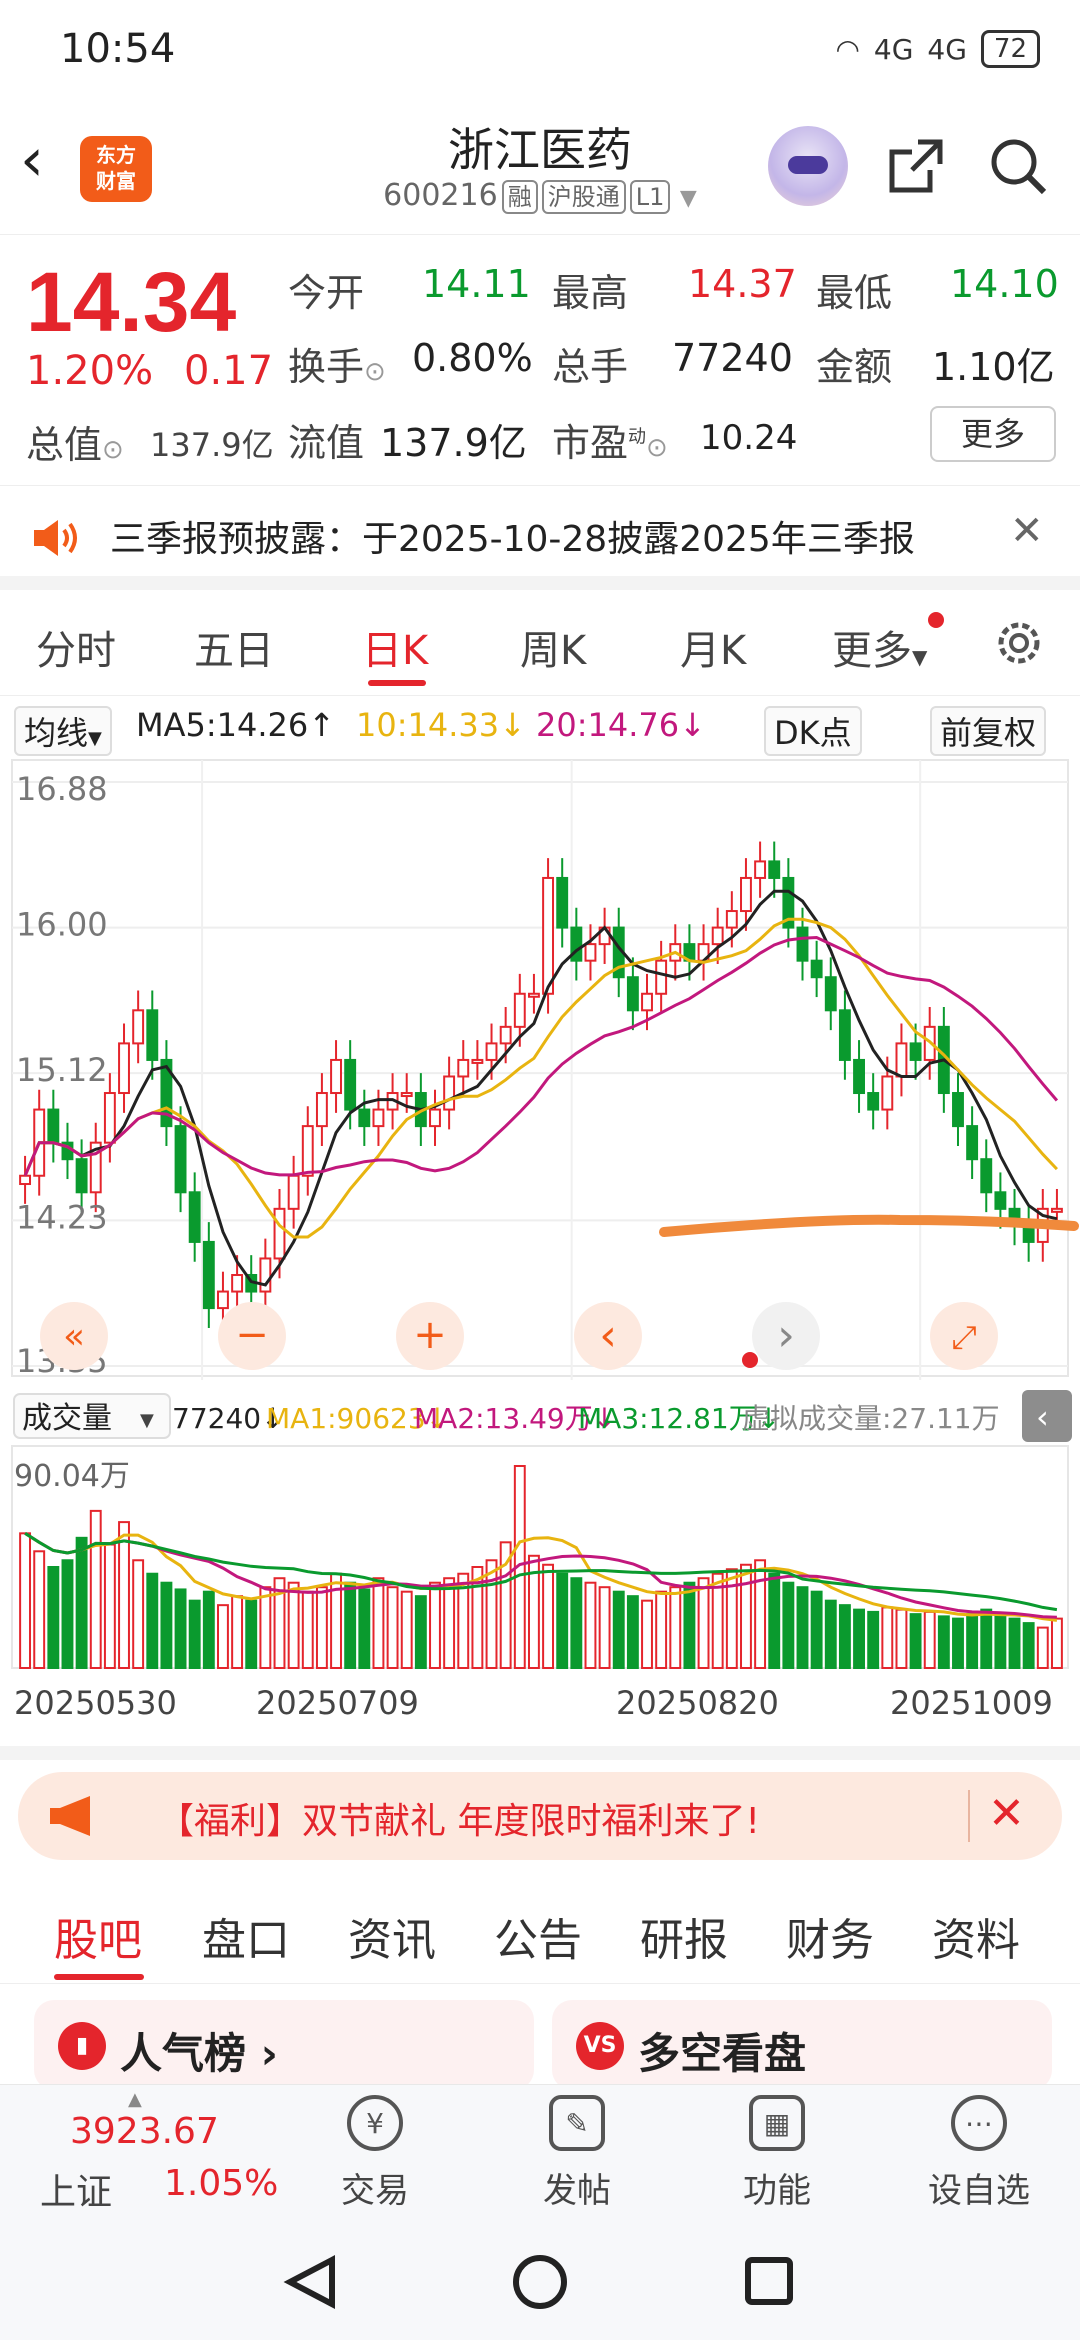 Image resolution: width=1080 pixels, height=2340 pixels. What do you see at coordinates (75, 441) in the screenshot?
I see `total-value-label: 总值⊙` at bounding box center [75, 441].